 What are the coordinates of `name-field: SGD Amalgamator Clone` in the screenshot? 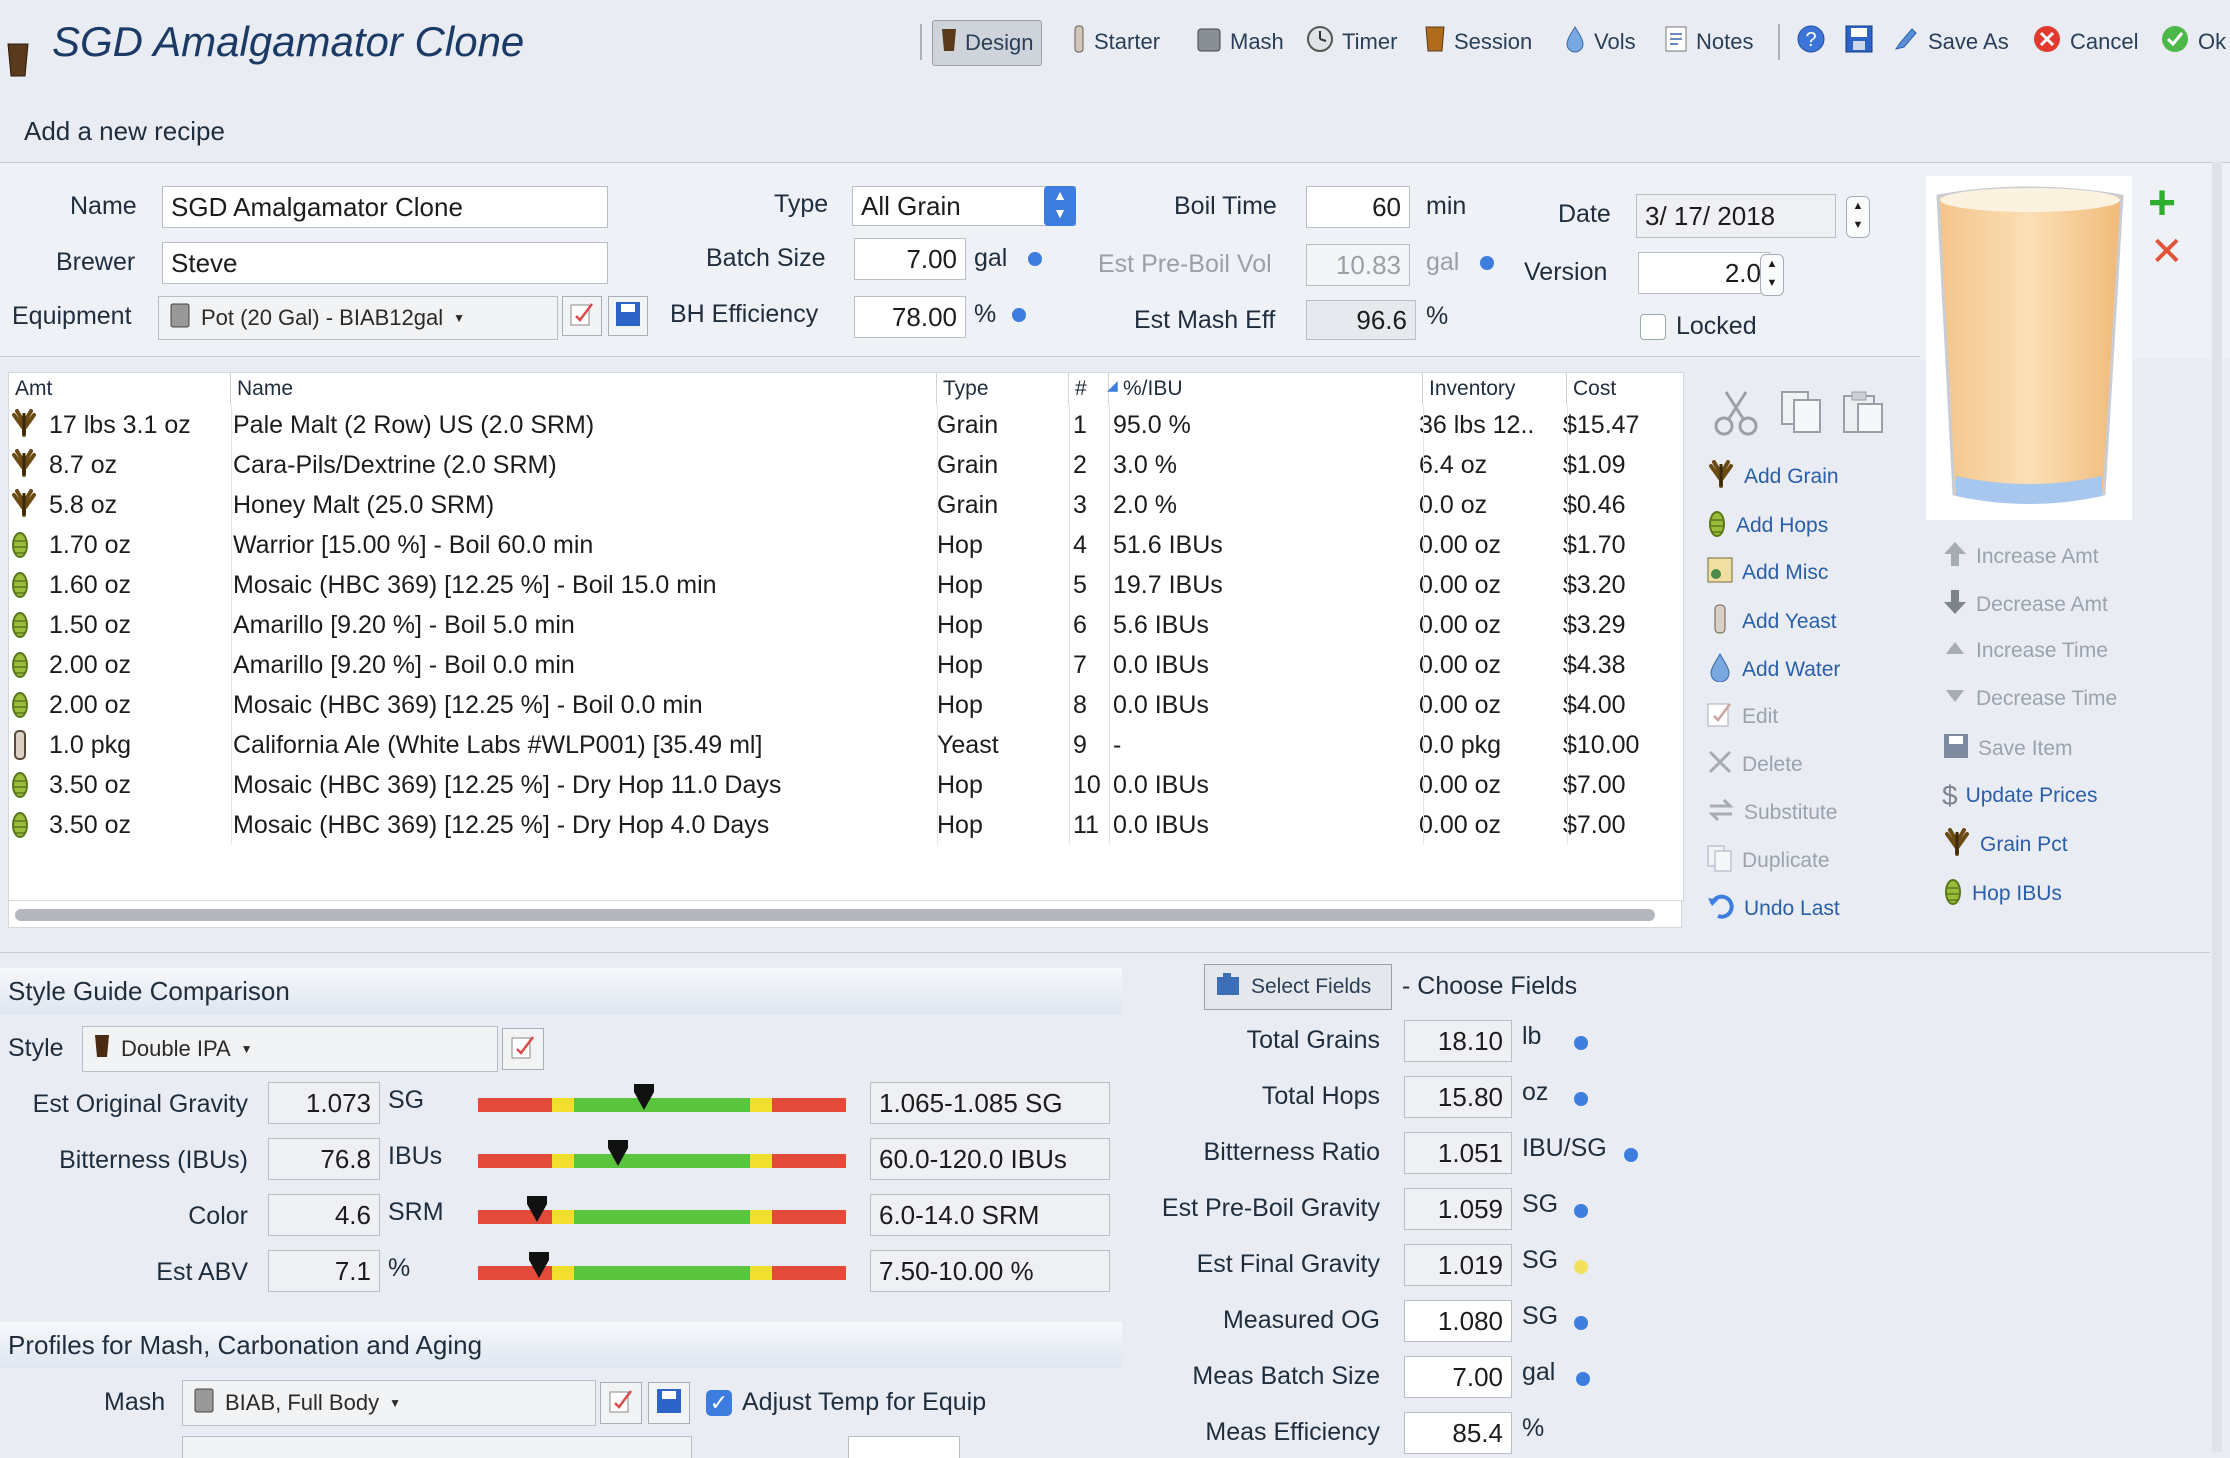 It's located at (385, 207).